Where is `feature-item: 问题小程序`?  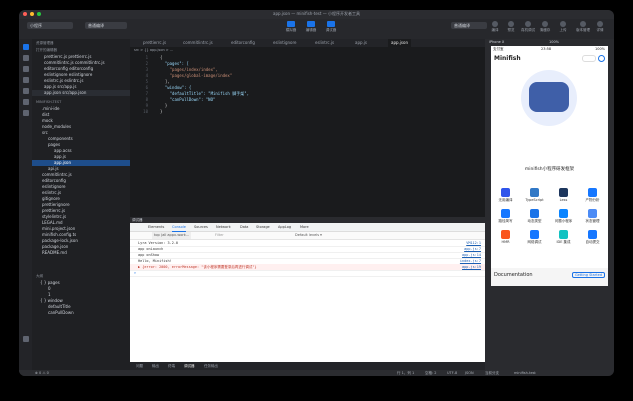 feature-item: 问题小程序 is located at coordinates (563, 217).